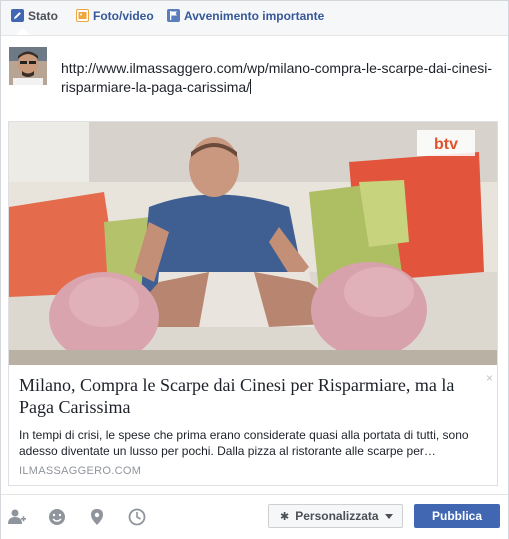 The width and height of the screenshot is (509, 539). I want to click on tab-stato: Stato, so click(34, 16).